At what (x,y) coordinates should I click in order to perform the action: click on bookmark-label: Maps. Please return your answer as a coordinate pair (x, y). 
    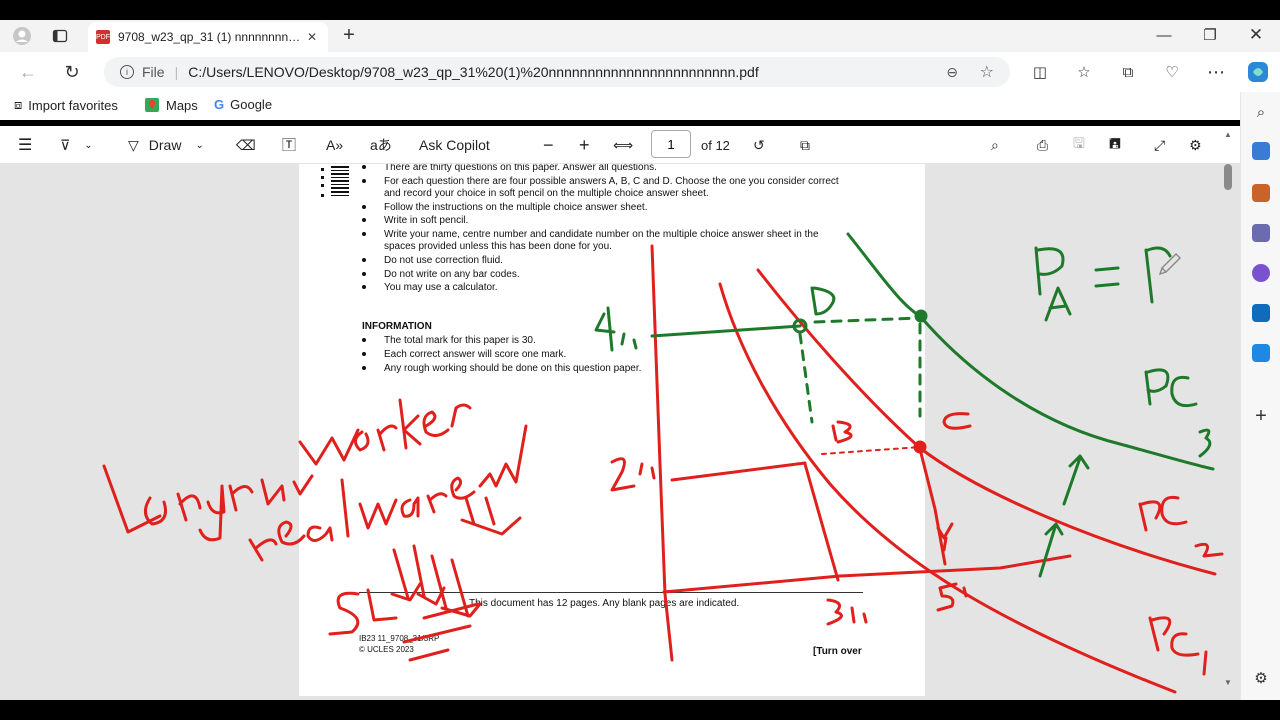
    Looking at the image, I should click on (182, 105).